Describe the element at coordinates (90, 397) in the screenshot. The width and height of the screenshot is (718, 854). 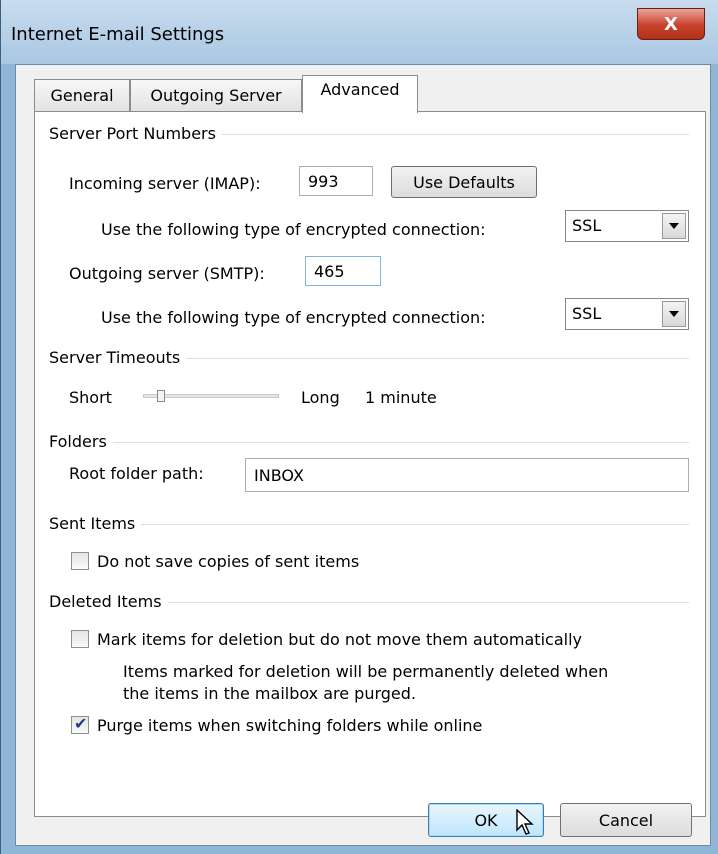
I see `timeout-short-label: Short` at that location.